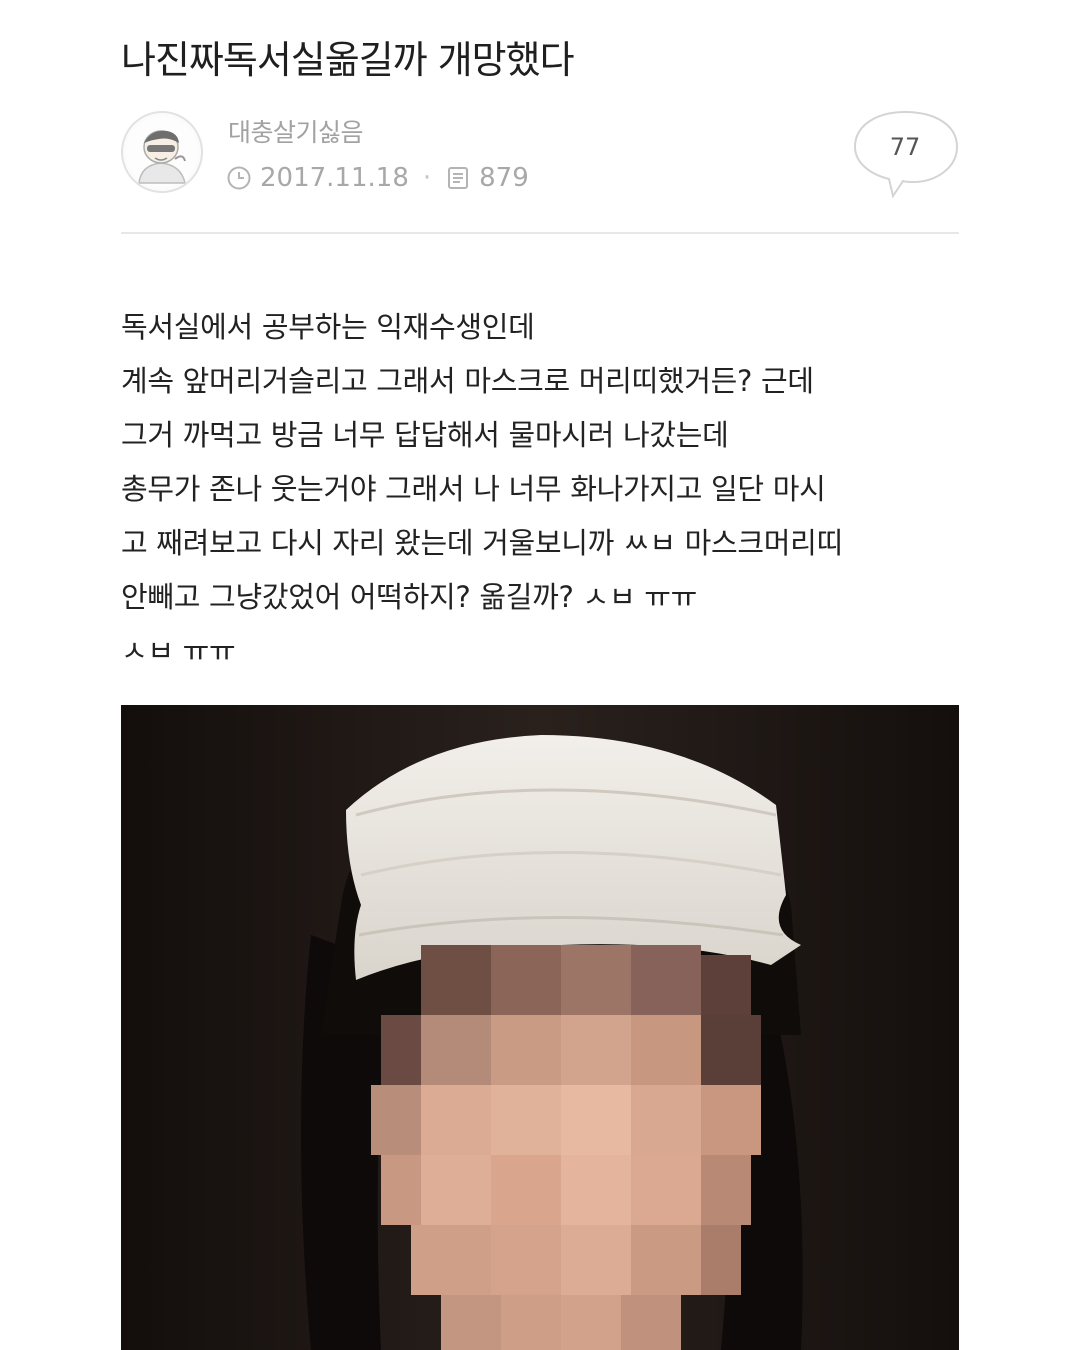 The image size is (1080, 1350). What do you see at coordinates (905, 147) in the screenshot?
I see `comment-count: 77` at bounding box center [905, 147].